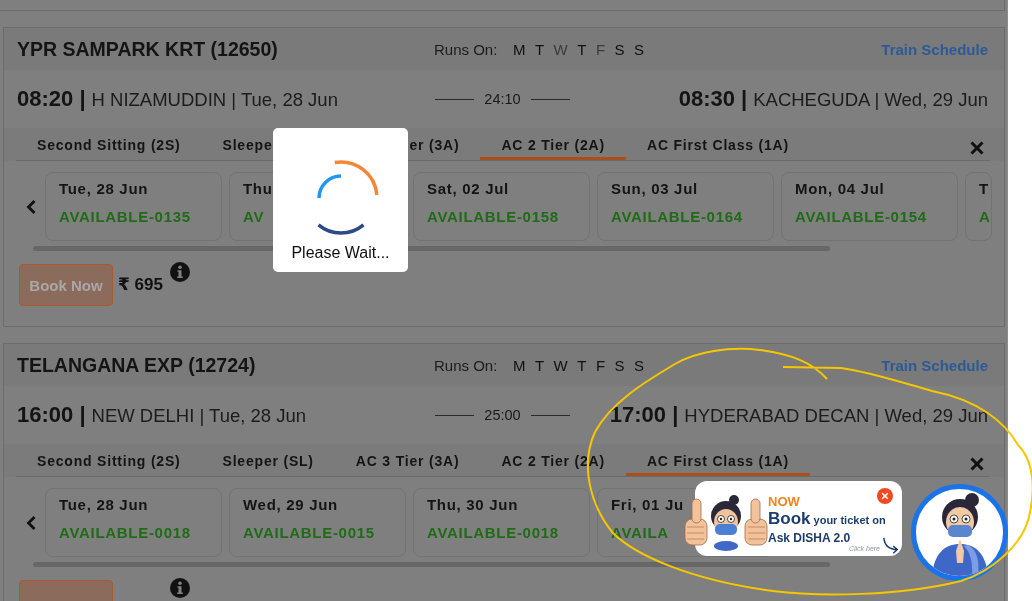 The image size is (1032, 601). Describe the element at coordinates (317, 522) in the screenshot. I see `date-card: Wed, 29 Jun AVAILABLE-0015` at that location.